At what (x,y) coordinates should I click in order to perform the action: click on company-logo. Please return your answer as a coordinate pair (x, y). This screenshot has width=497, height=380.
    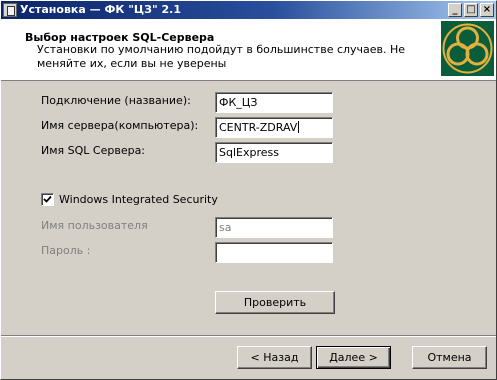
    Looking at the image, I should click on (467, 48).